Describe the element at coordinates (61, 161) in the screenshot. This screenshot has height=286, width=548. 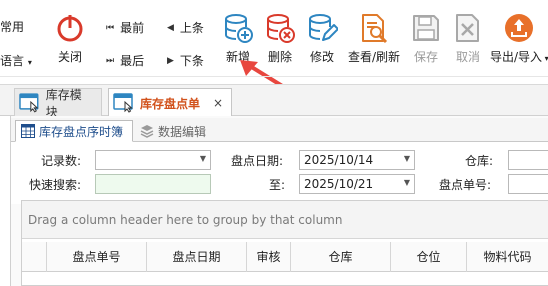
I see `record-count-label: 记录数:` at that location.